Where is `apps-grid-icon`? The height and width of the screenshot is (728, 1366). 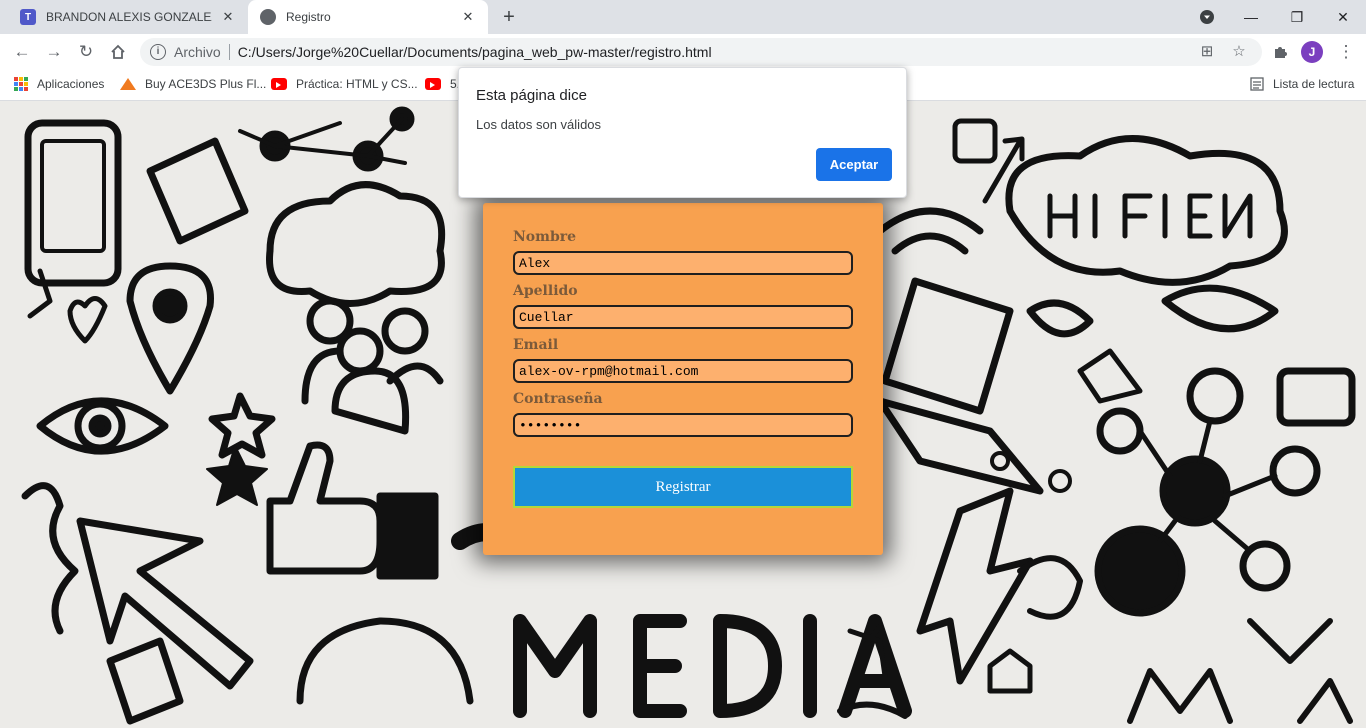
apps-grid-icon is located at coordinates (21, 84).